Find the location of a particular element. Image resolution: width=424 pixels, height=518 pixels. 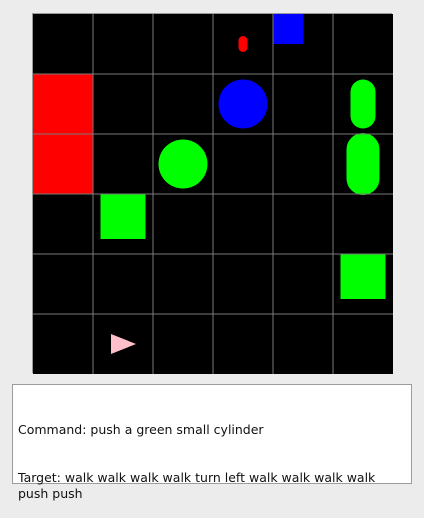

green-small-cylinder is located at coordinates (363, 104).